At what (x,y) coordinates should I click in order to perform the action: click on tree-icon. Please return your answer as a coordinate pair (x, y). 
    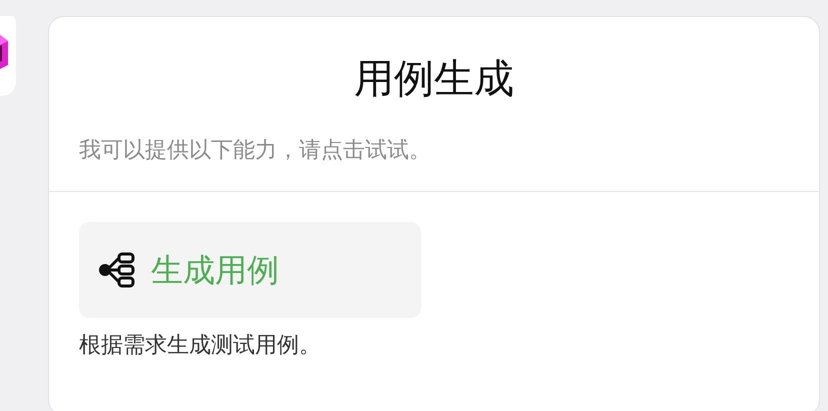
    Looking at the image, I should click on (117, 270).